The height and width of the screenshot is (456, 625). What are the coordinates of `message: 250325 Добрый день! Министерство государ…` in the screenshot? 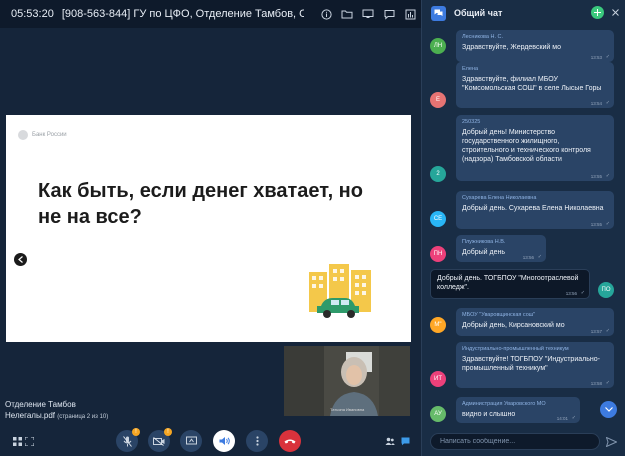 It's located at (535, 148).